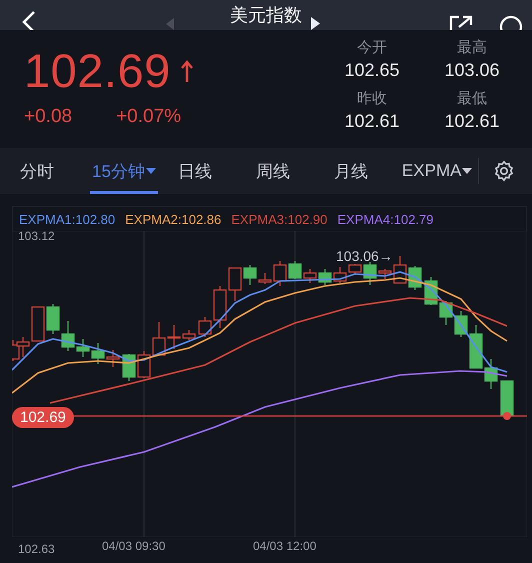 This screenshot has width=532, height=563. Describe the element at coordinates (29, 20) in the screenshot. I see `back-icon` at that location.